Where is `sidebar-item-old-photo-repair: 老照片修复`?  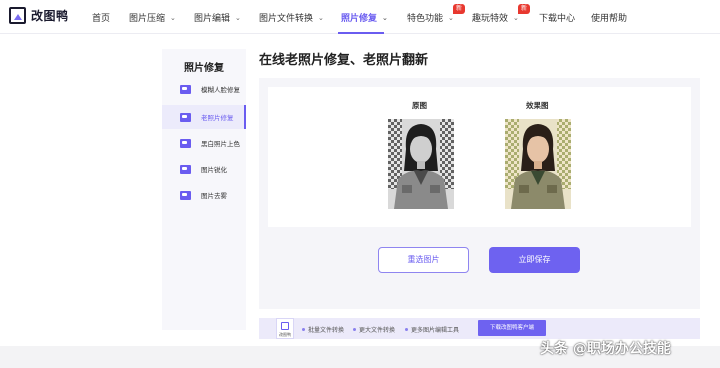 sidebar-item-old-photo-repair: 老照片修复 is located at coordinates (204, 117).